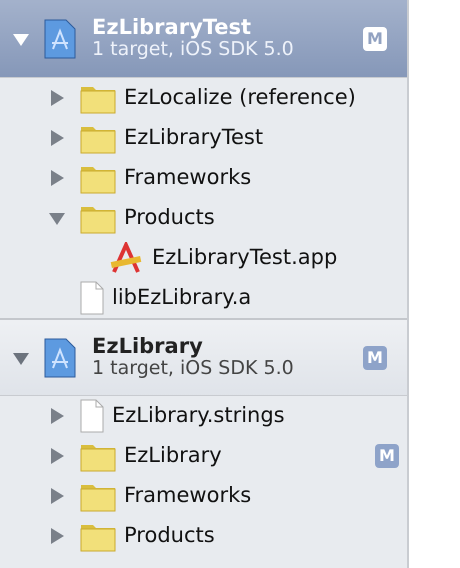 Image resolution: width=460 pixels, height=568 pixels. I want to click on item-label: EzLibrary.strings, so click(259, 416).